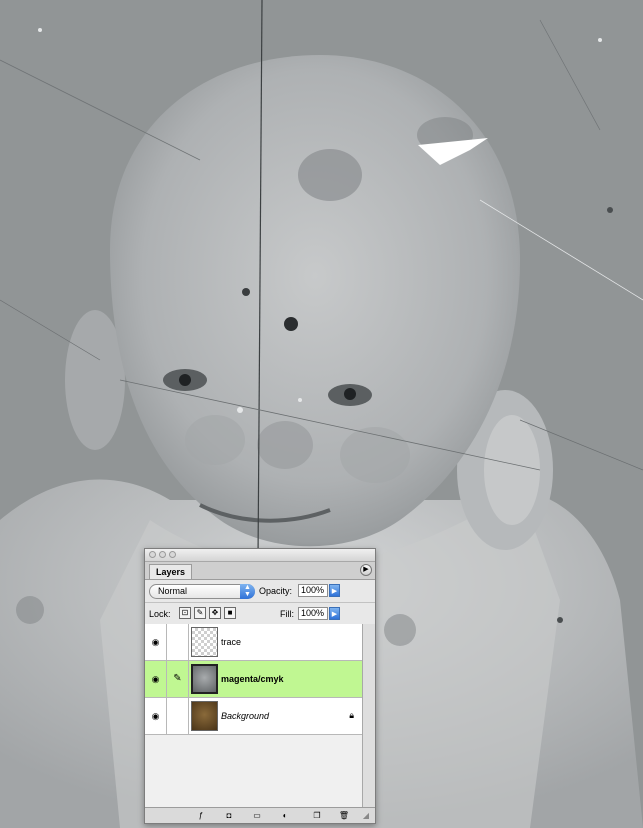  What do you see at coordinates (204, 642) in the screenshot?
I see `layer-thumbnail-transparent` at bounding box center [204, 642].